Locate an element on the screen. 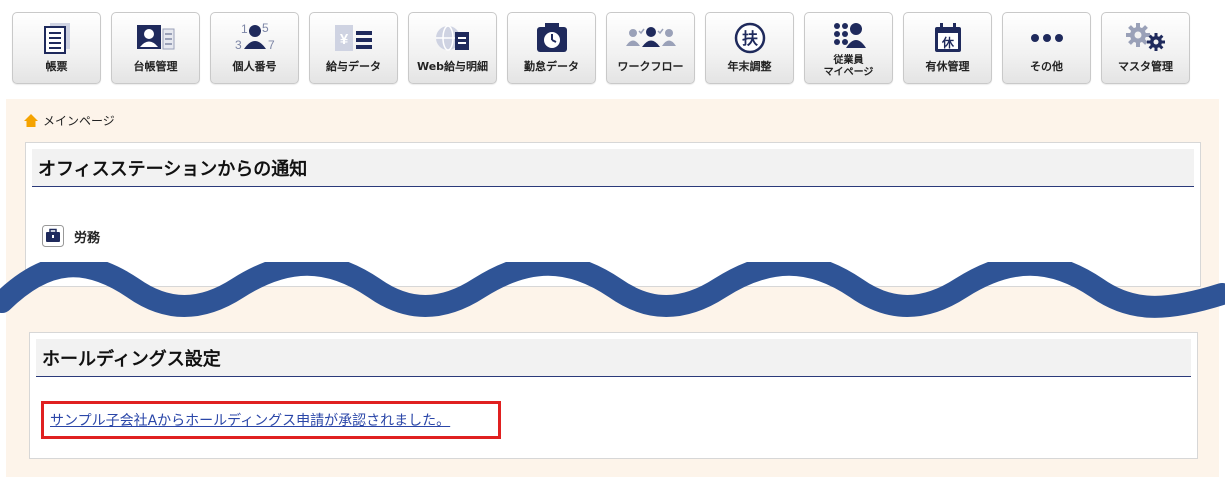 This screenshot has height=477, width=1225. ledger-person-icon is located at coordinates (155, 38).